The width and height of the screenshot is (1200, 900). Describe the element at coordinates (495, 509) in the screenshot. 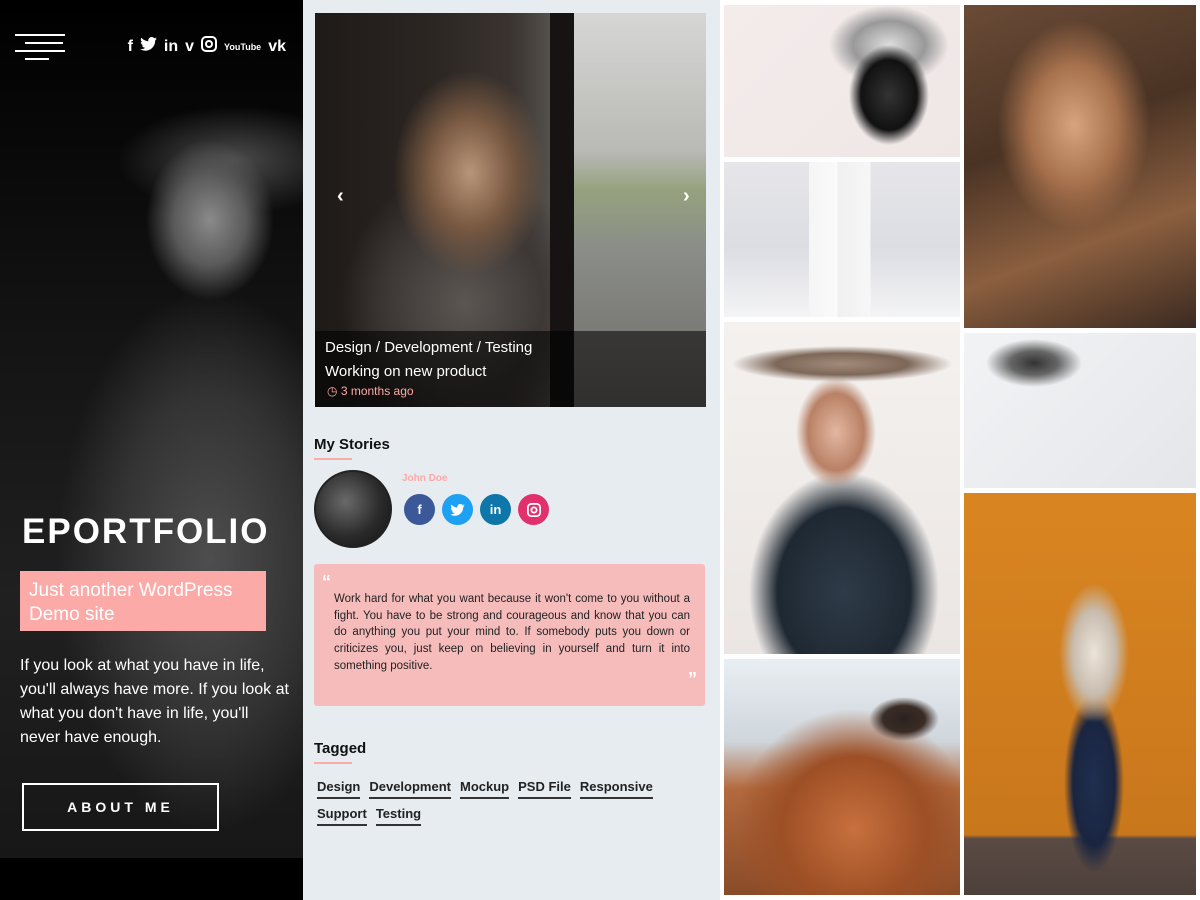

I see `author-linkedin-icon: in` at that location.